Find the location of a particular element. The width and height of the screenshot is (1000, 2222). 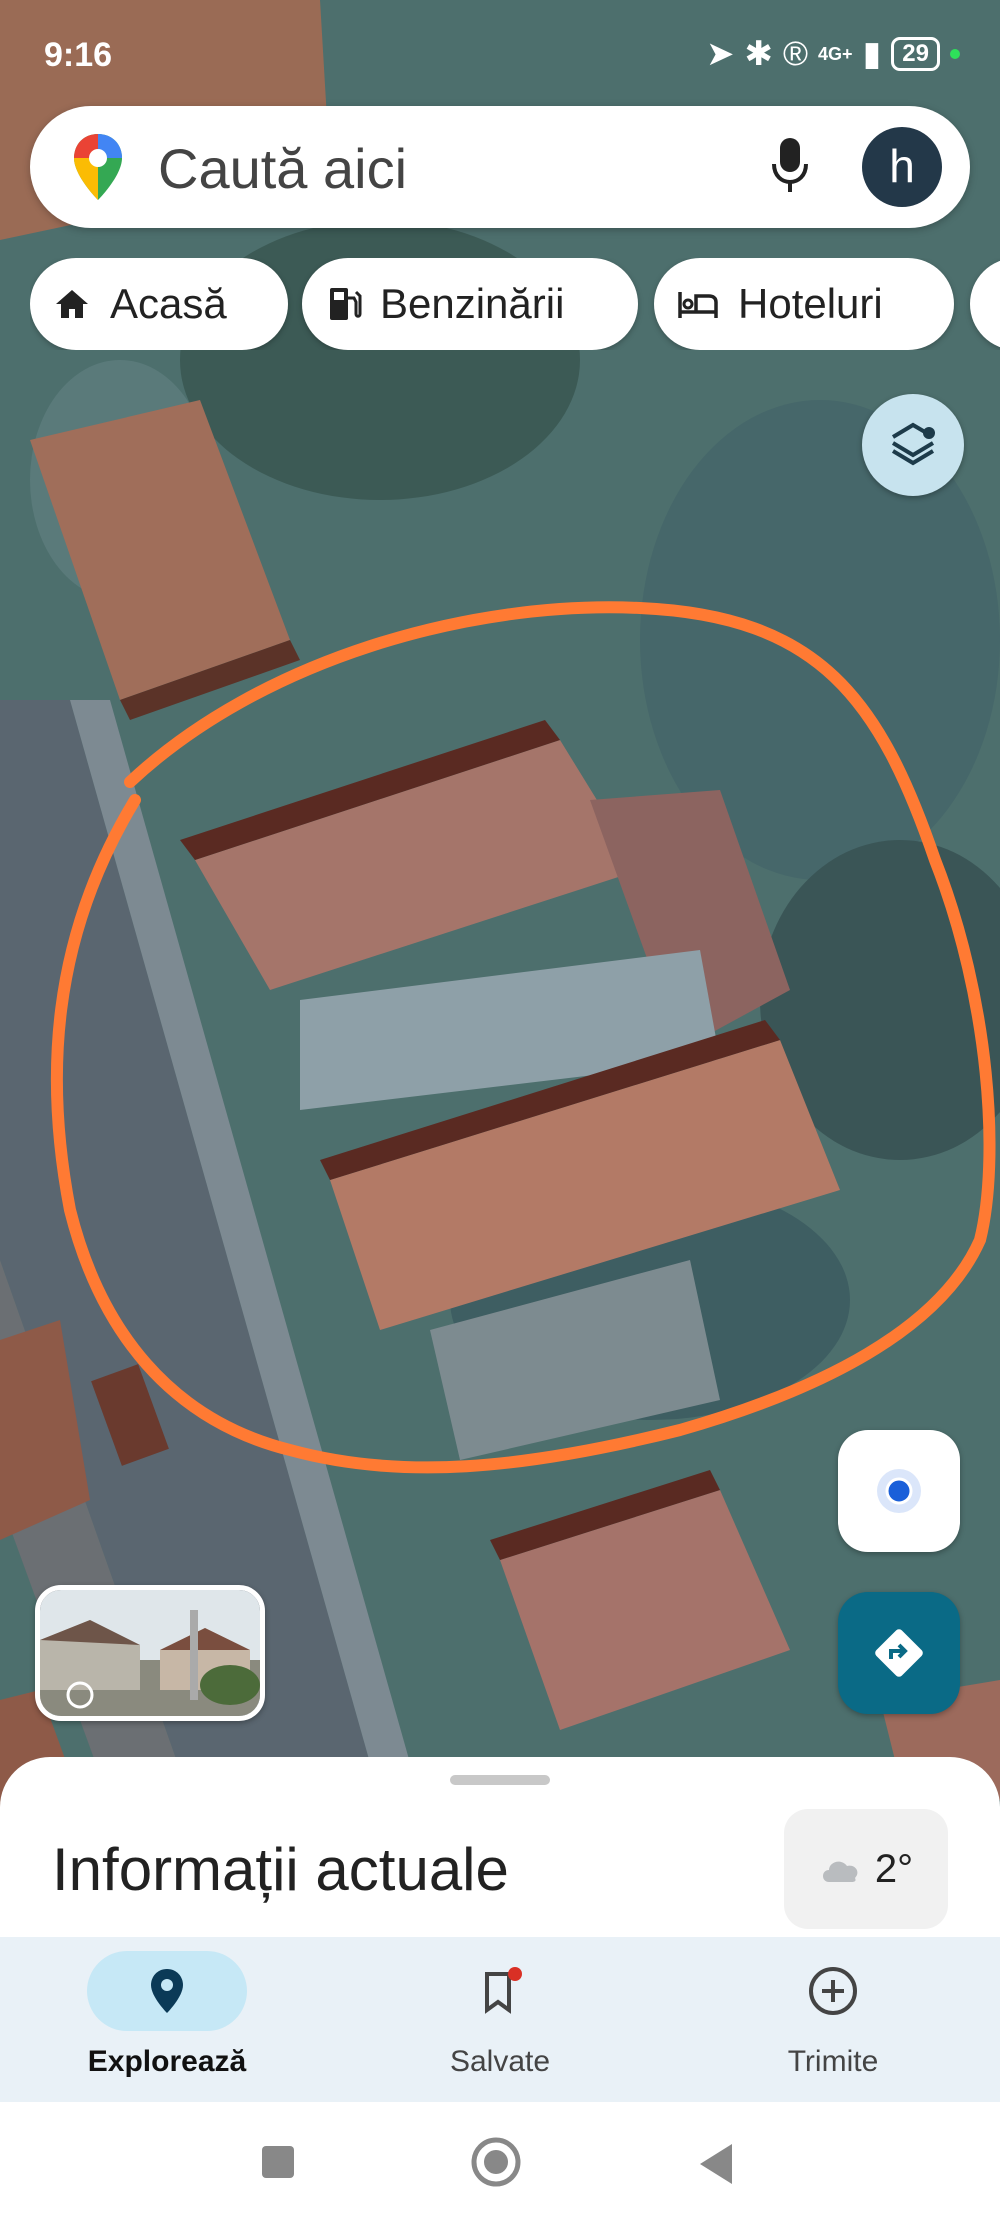

chip-gas-stations: Benzinării is located at coordinates (470, 304).